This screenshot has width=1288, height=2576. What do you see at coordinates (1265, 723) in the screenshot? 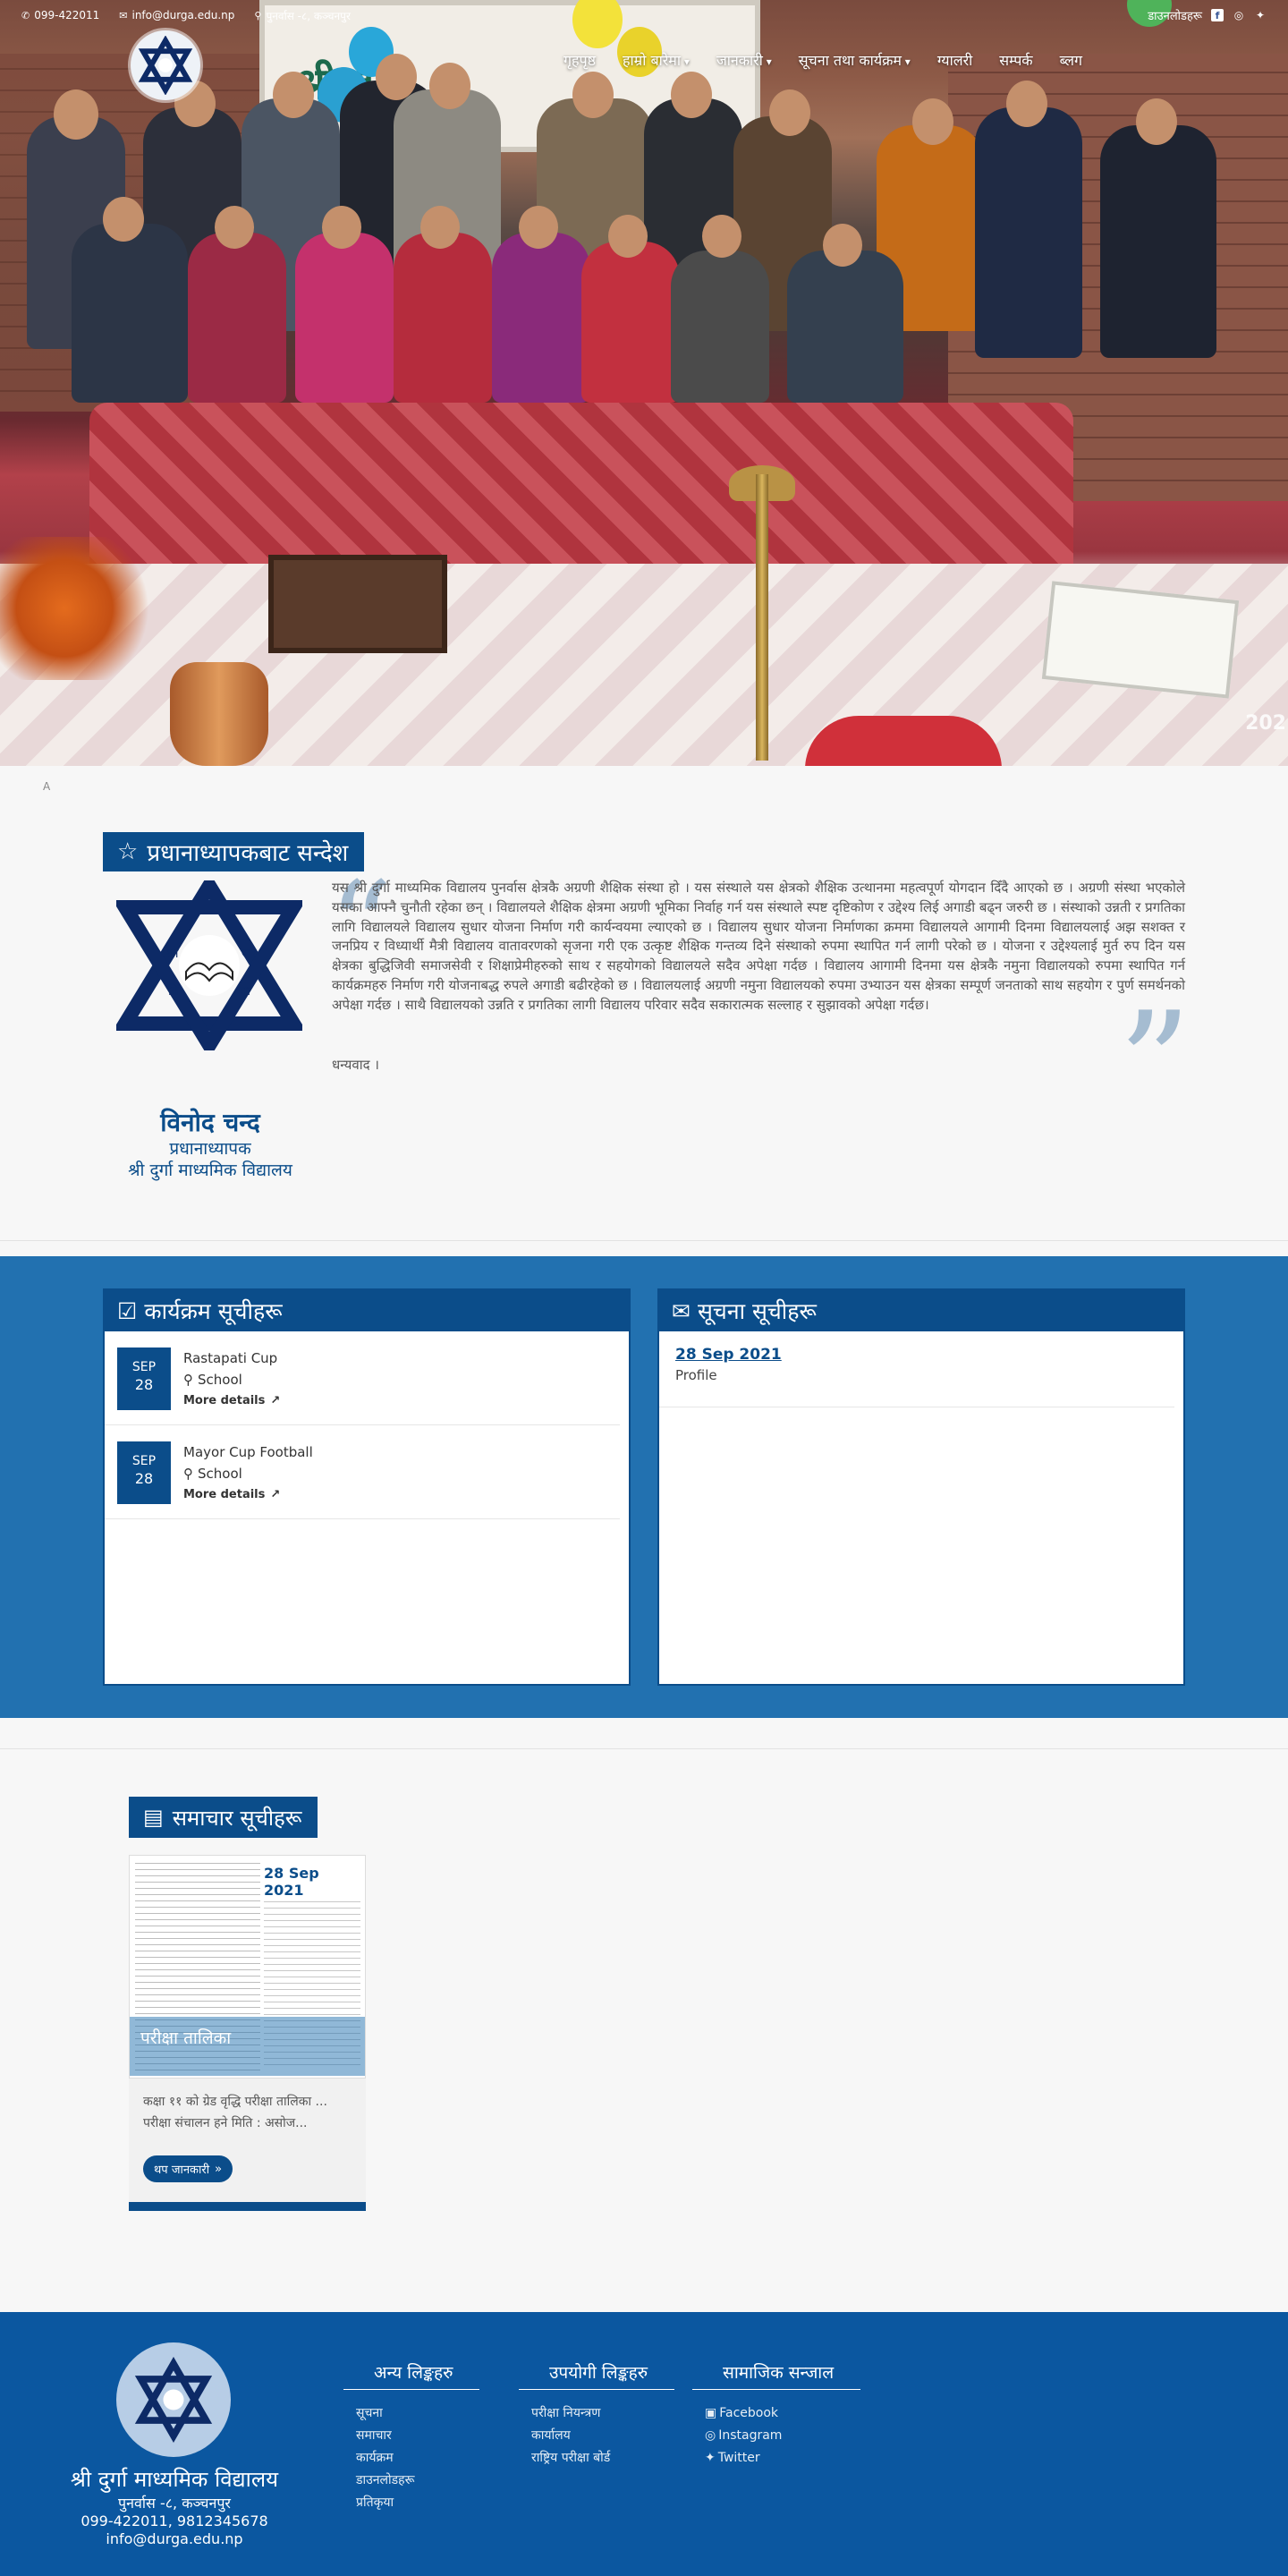
I see `hero-year-text: 202` at bounding box center [1265, 723].